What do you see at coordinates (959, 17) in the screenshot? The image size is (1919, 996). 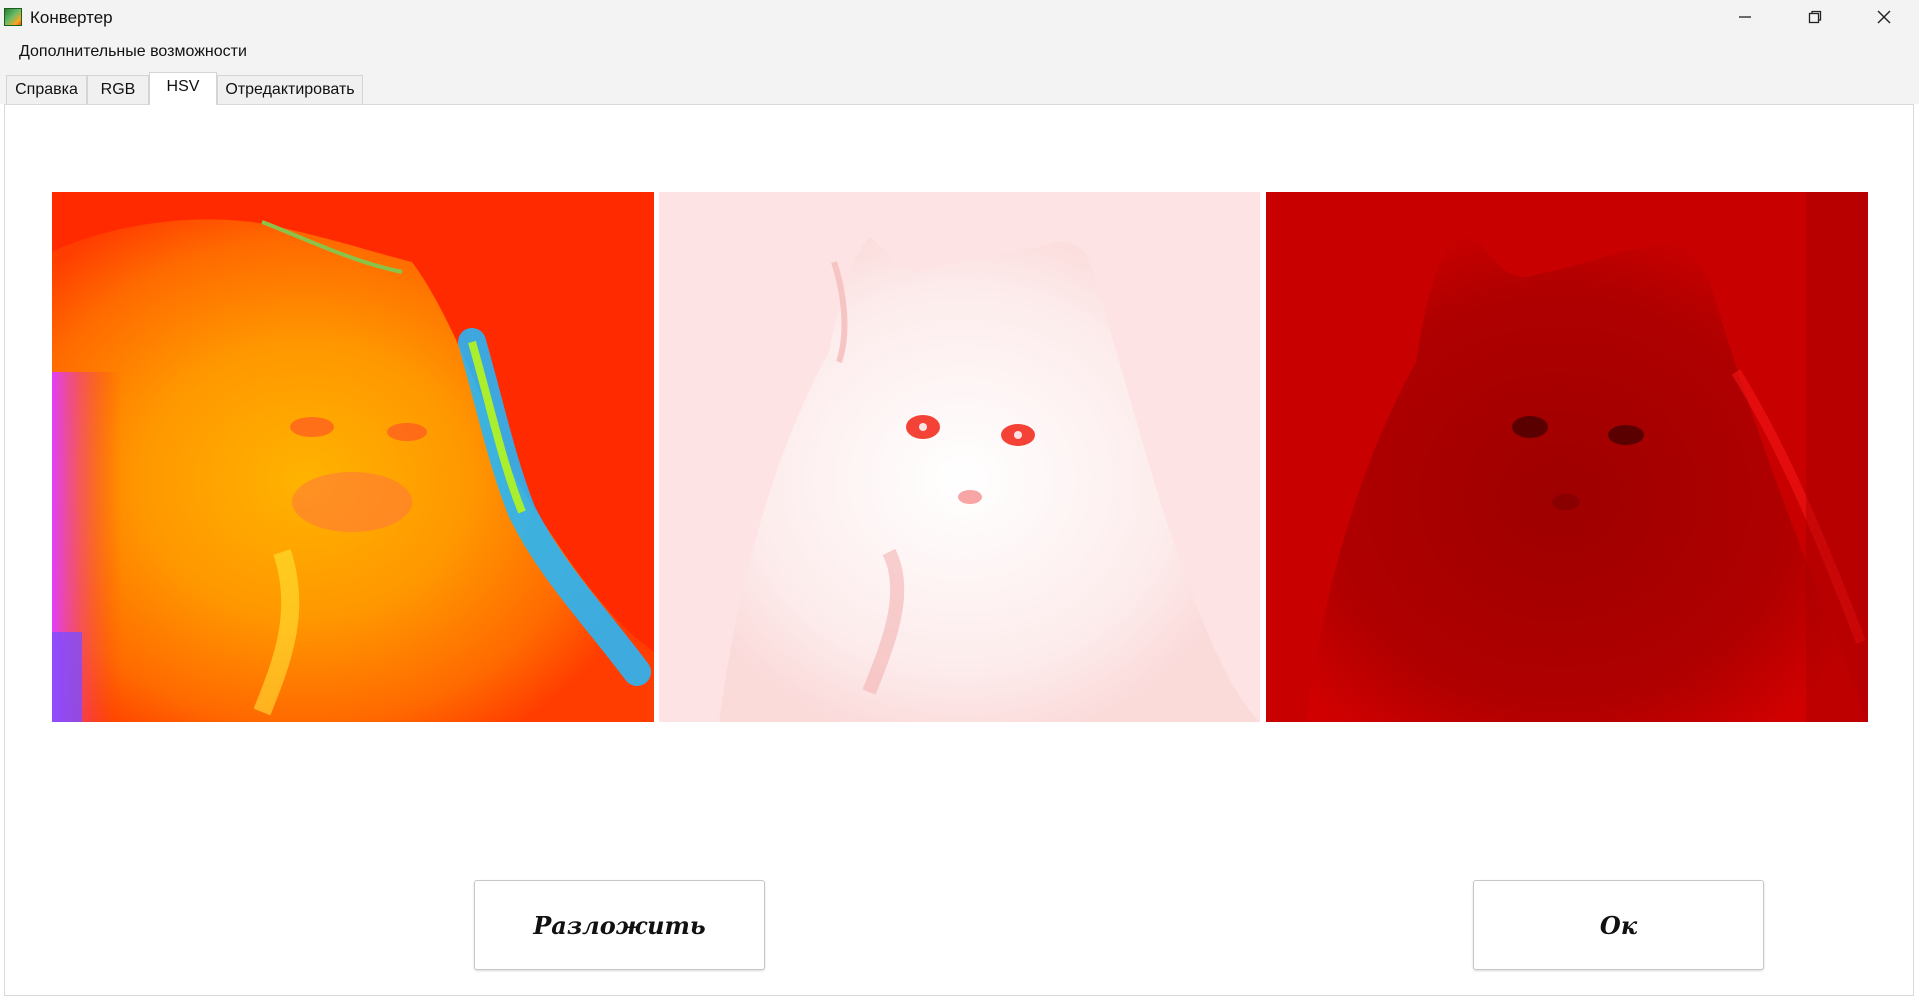 I see `title-bar: Конвертер` at bounding box center [959, 17].